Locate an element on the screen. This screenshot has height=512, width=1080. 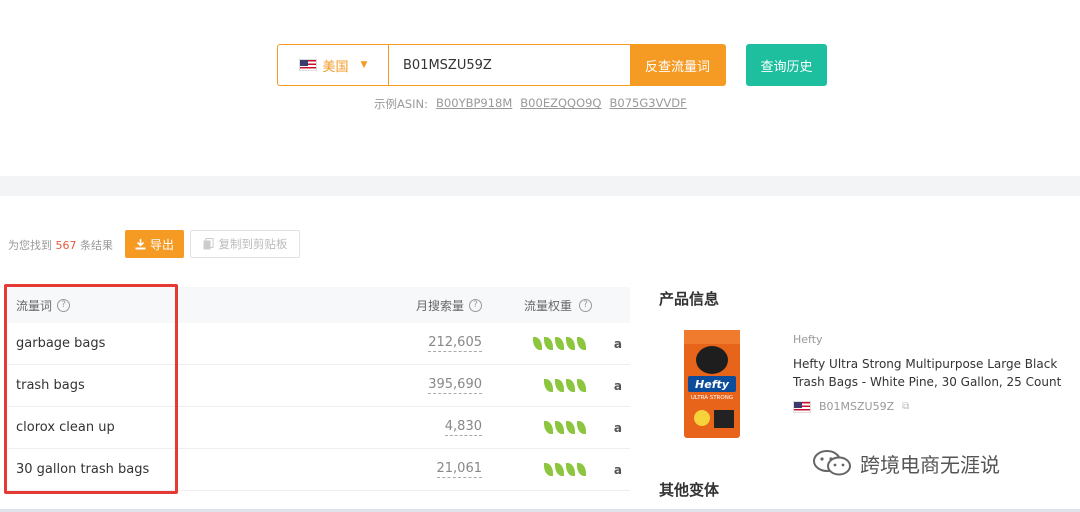
export-button: 导出 is located at coordinates (154, 244).